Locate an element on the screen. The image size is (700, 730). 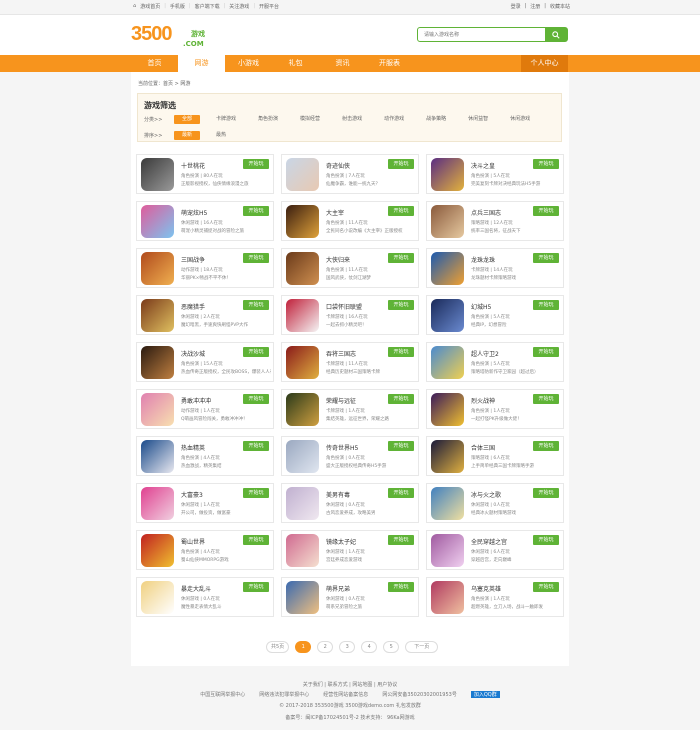
game-card: 萌界兄弟 休闲游戏 | 0人在玩 萌系兄弟冒险之旅 开始玩 is located at coordinates (350, 597).